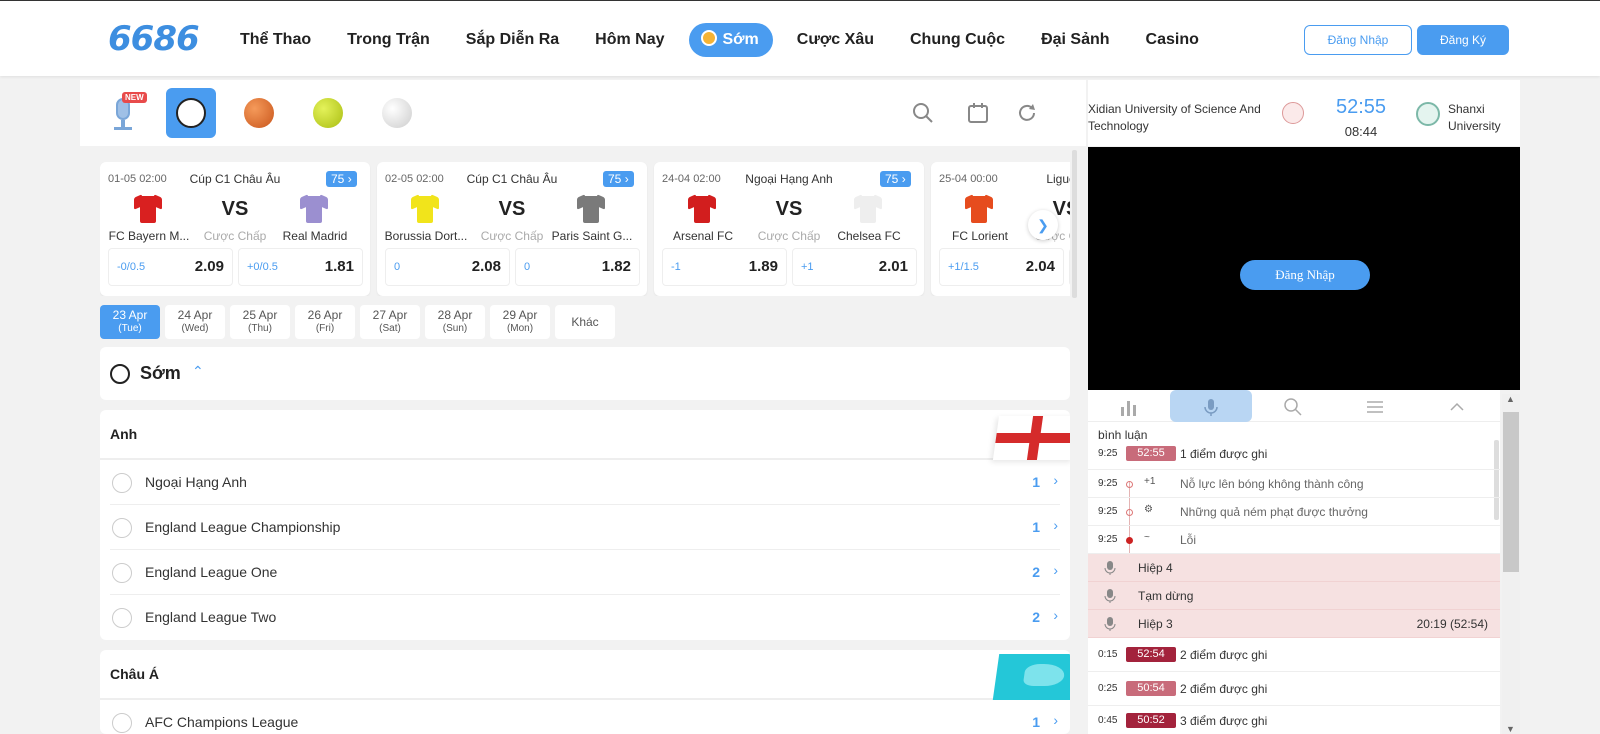 The image size is (1600, 734). I want to click on match-date: 25-04 00:00, so click(968, 179).